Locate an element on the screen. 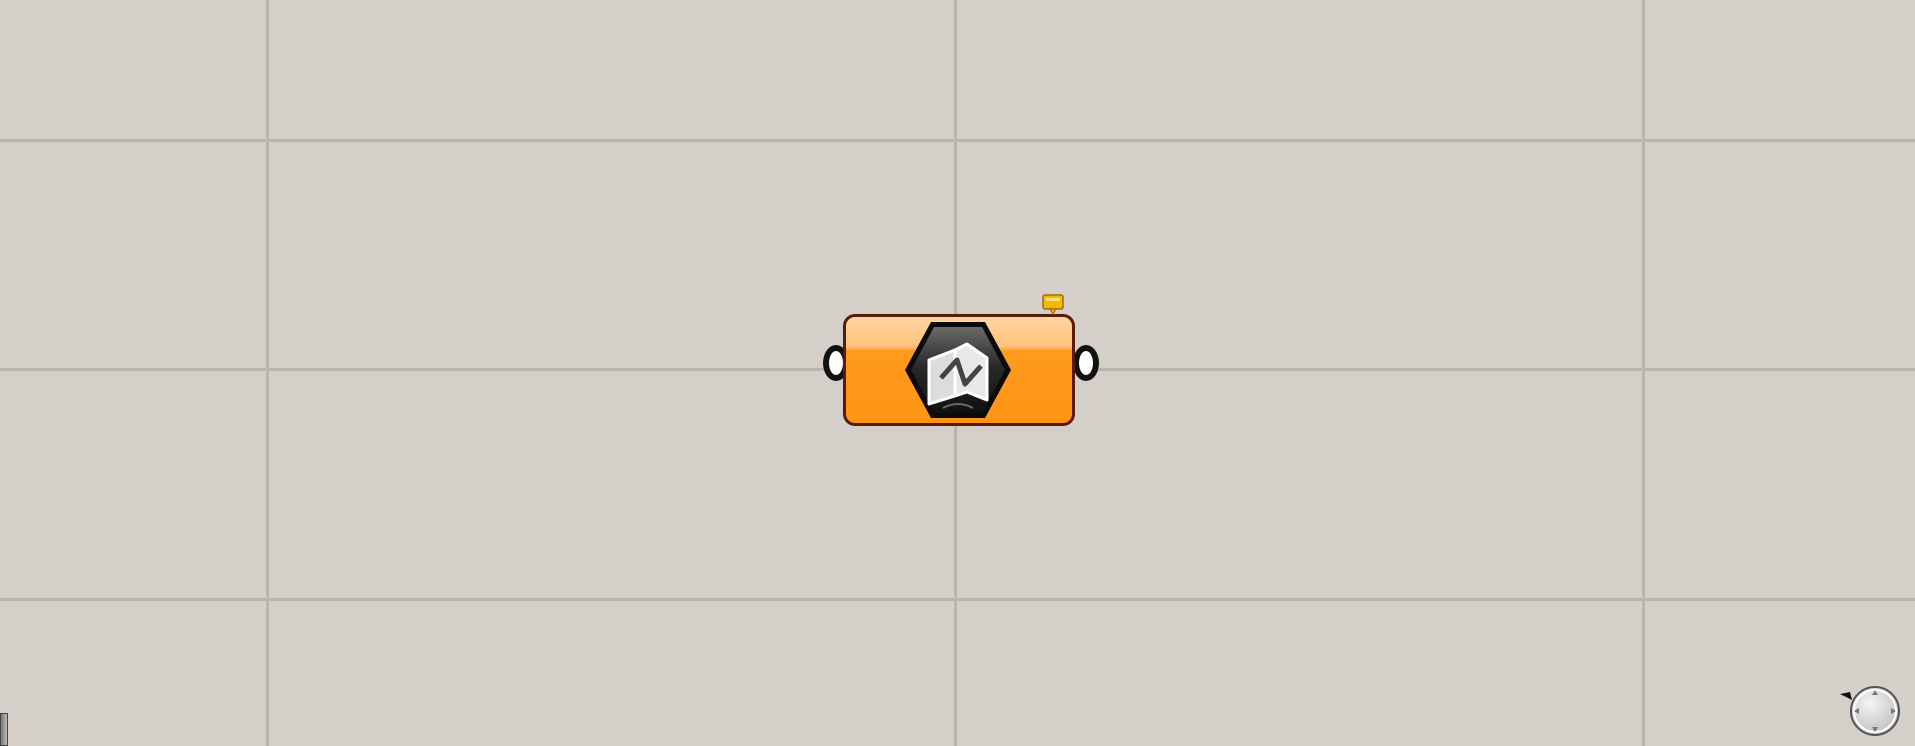  canvas-component is located at coordinates (961, 362).